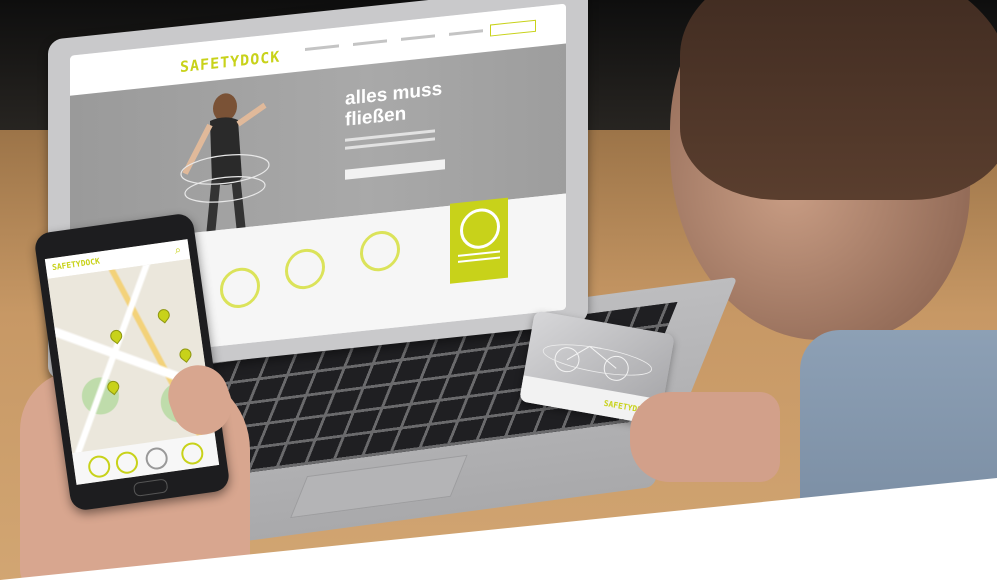  What do you see at coordinates (393, 105) in the screenshot?
I see `hero-title: alles muss fließen` at bounding box center [393, 105].